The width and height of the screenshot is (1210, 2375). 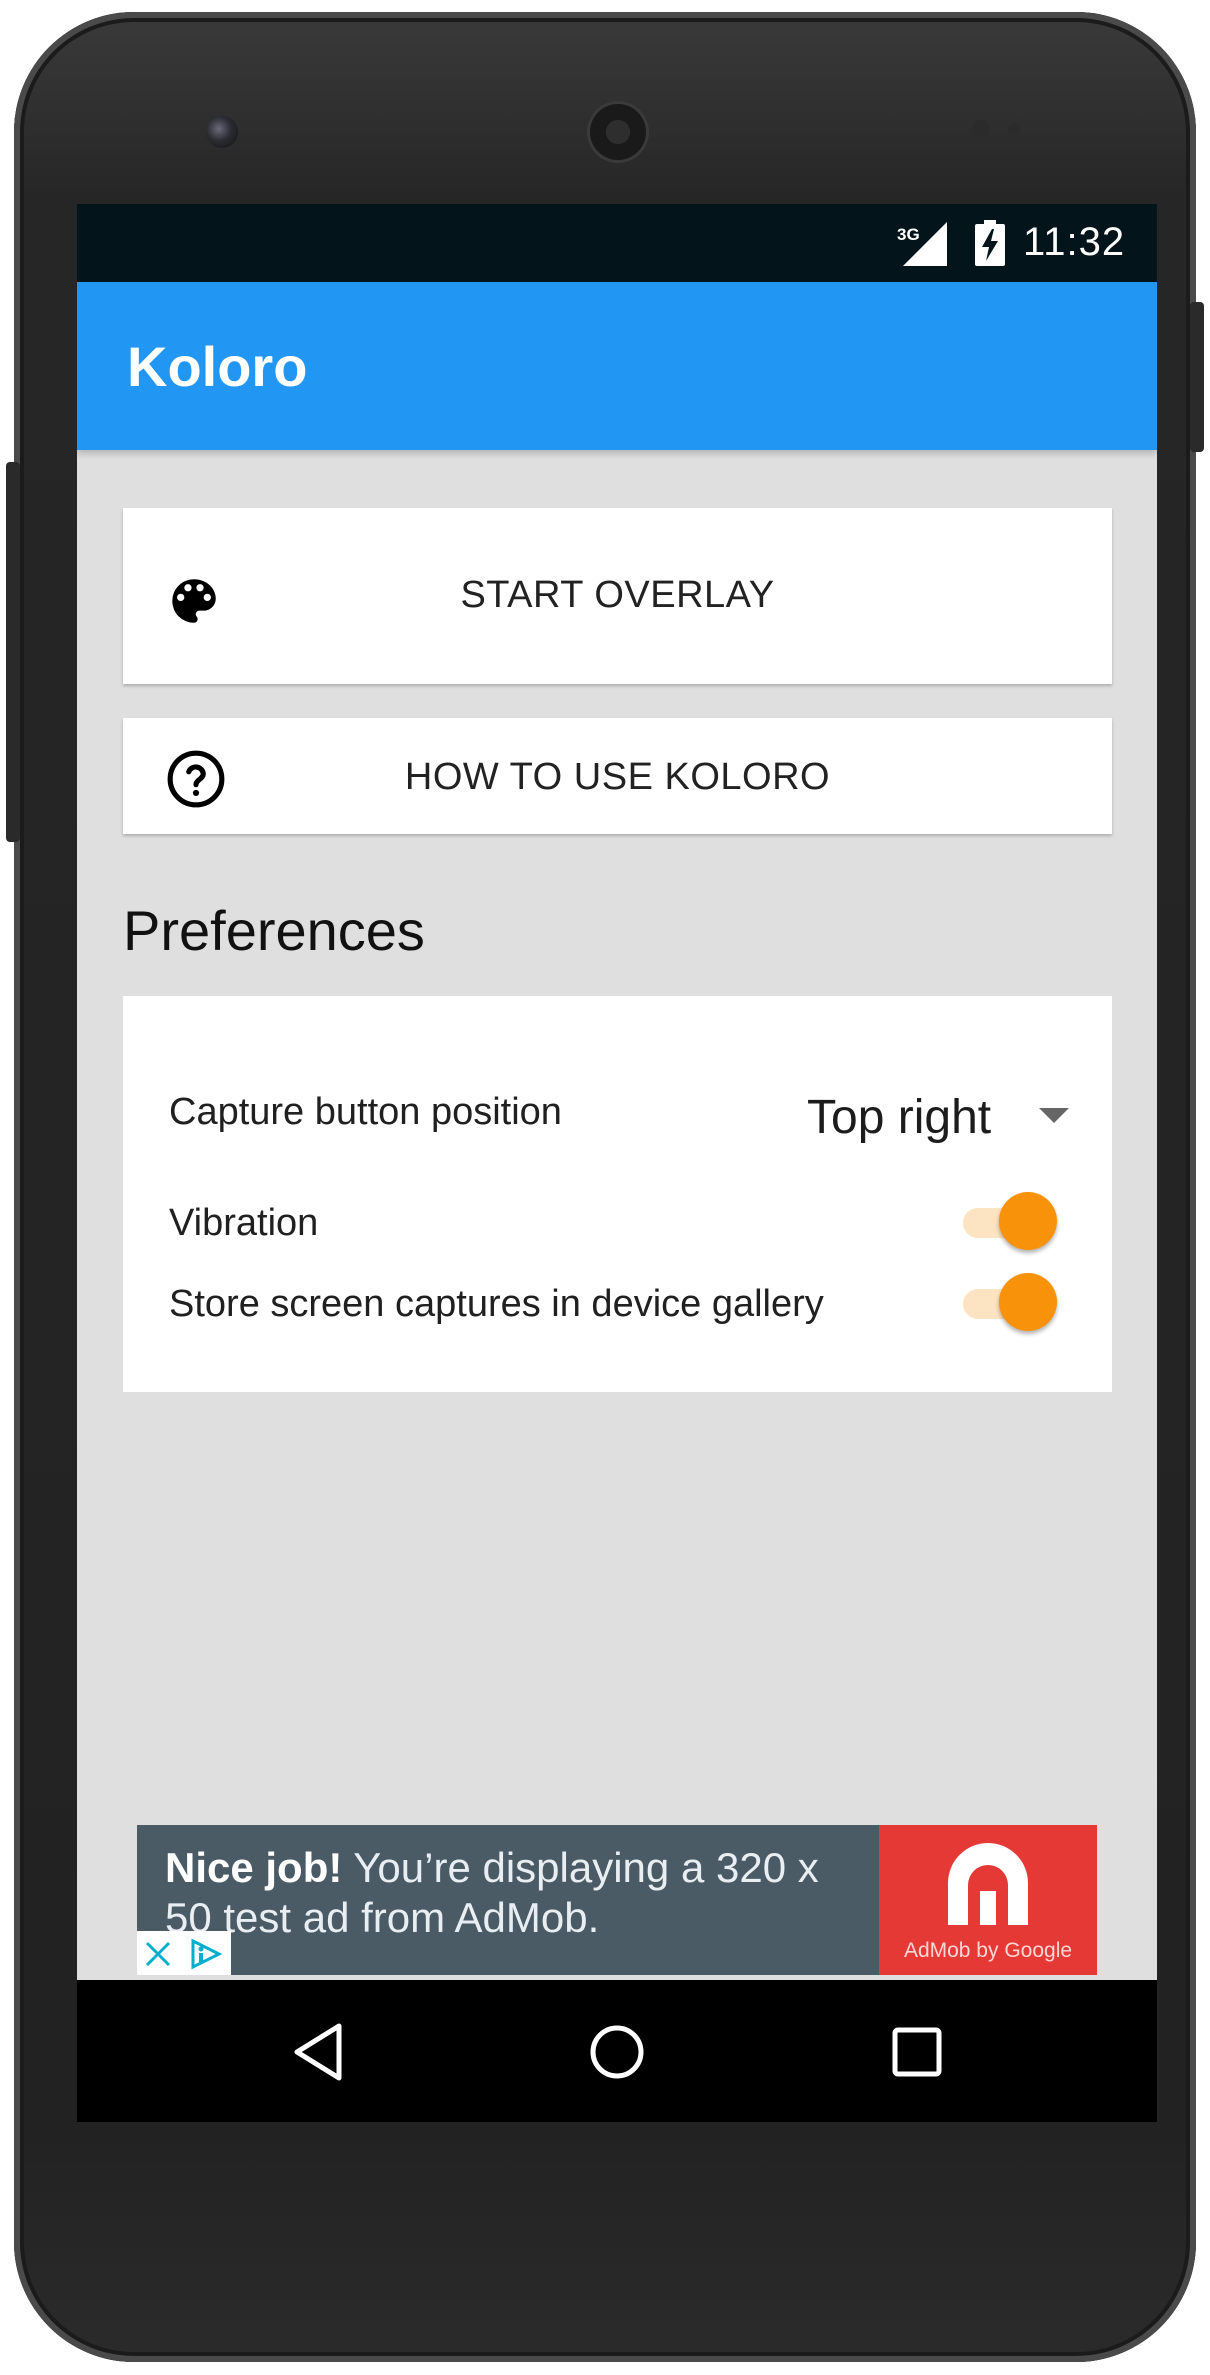 I want to click on status-time: 11:32, so click(x=1074, y=242).